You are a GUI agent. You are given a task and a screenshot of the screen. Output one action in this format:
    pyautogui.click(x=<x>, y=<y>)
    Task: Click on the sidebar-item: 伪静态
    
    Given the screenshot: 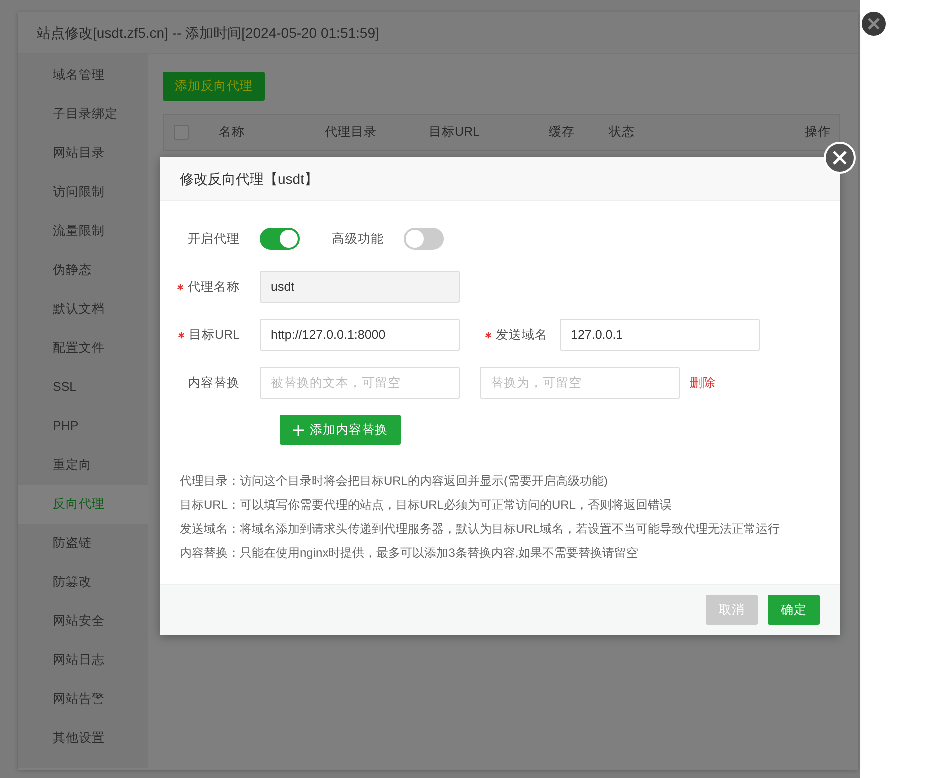 What is the action you would take?
    pyautogui.click(x=83, y=270)
    